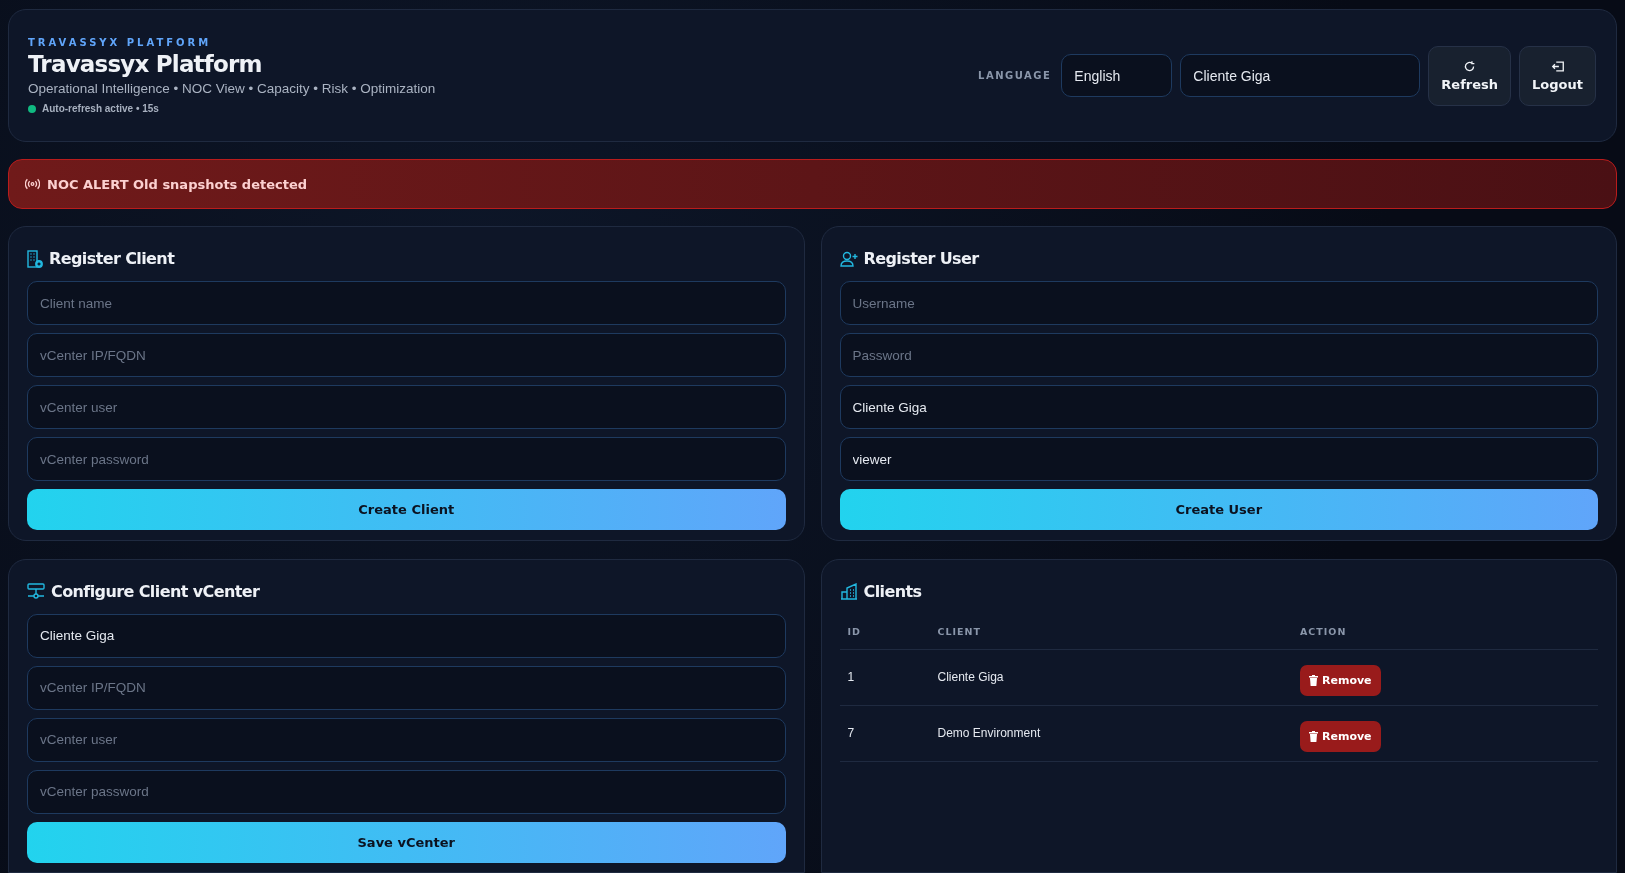  I want to click on table-cell-text: 1, so click(851, 677).